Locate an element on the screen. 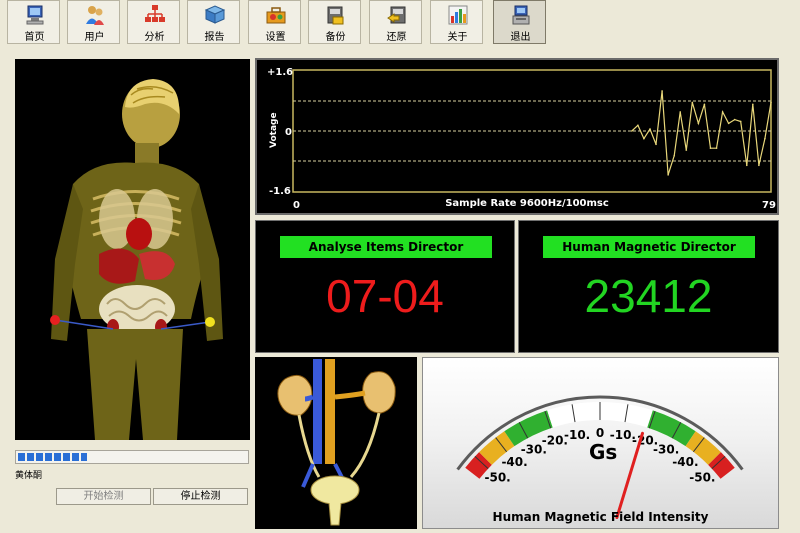 This screenshot has height=533, width=800. gauge-caption: Human Magnetic Field Intensity is located at coordinates (600, 517).